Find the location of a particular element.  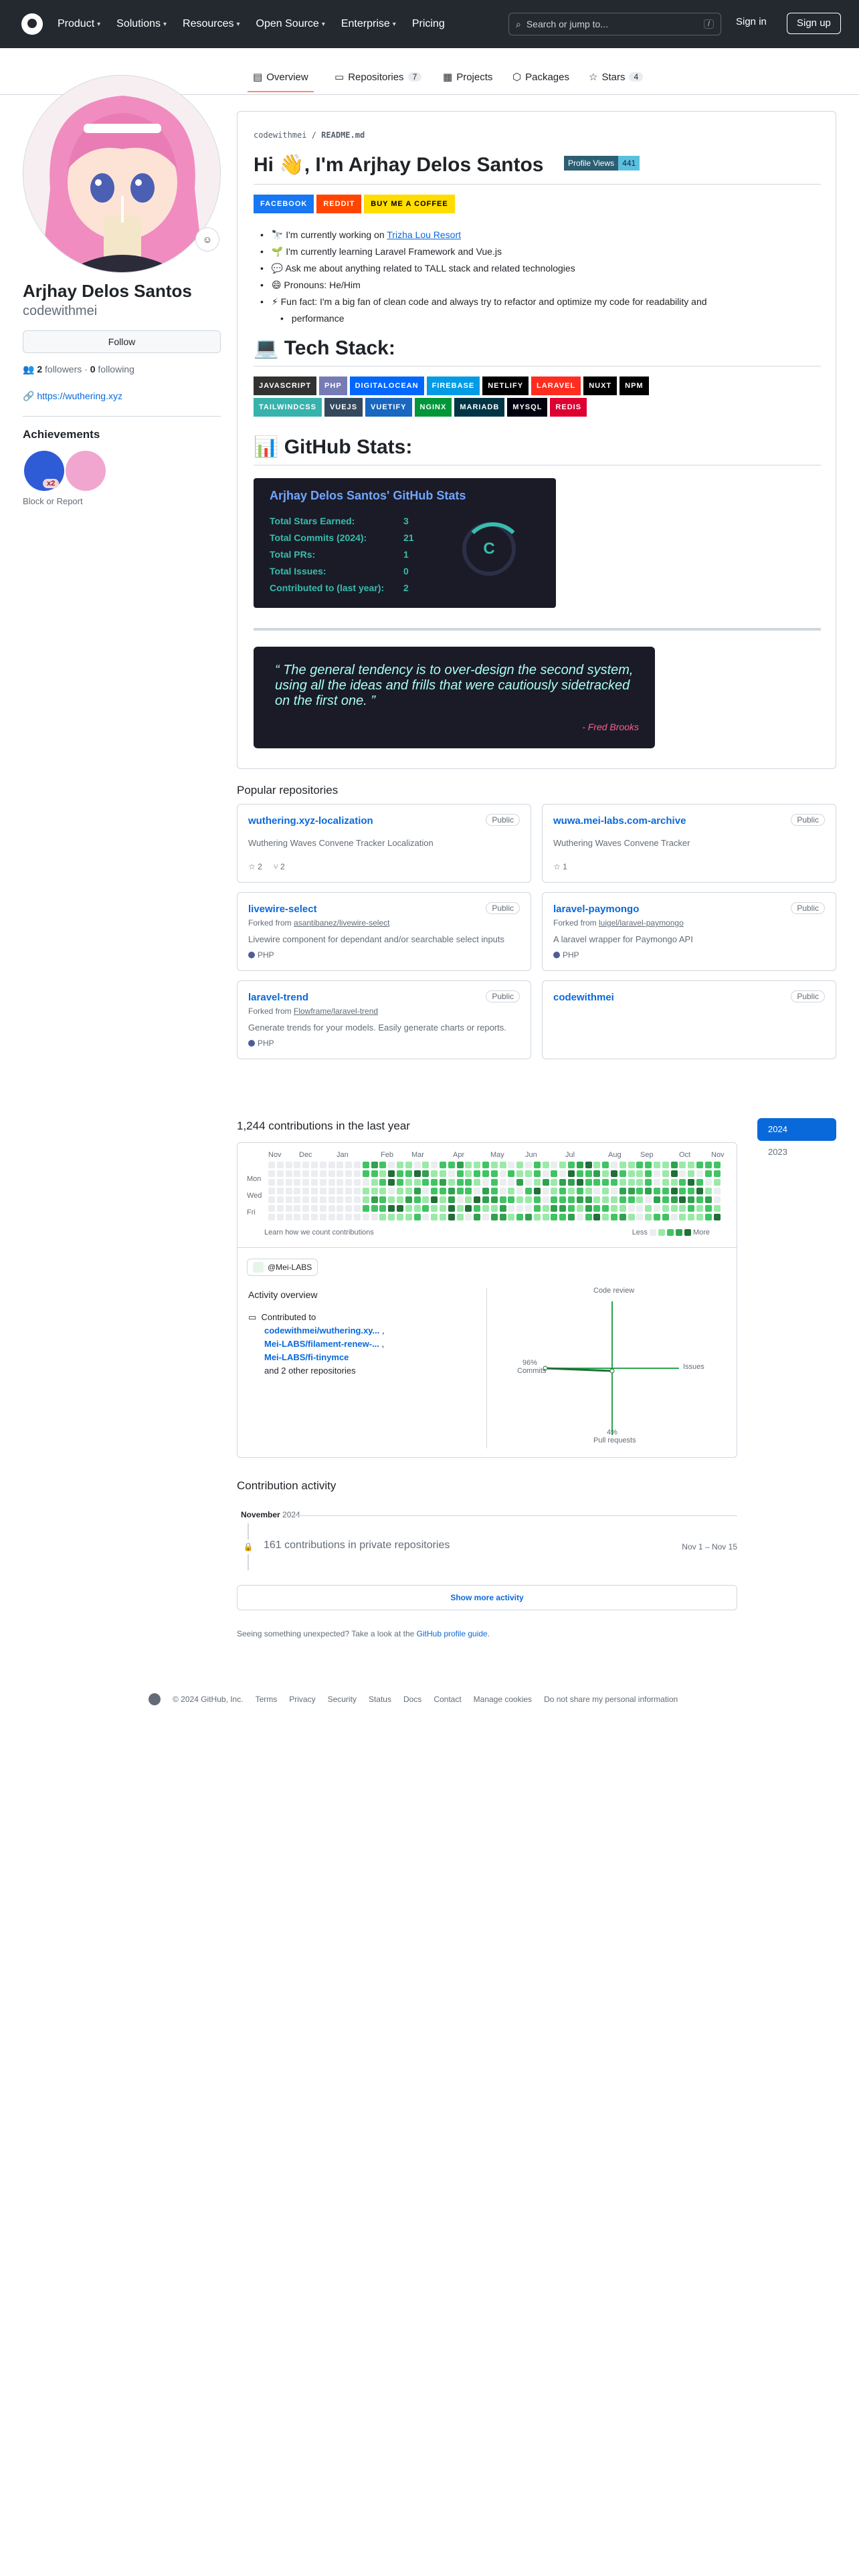

nav-pricing: Pricing is located at coordinates (428, 24).